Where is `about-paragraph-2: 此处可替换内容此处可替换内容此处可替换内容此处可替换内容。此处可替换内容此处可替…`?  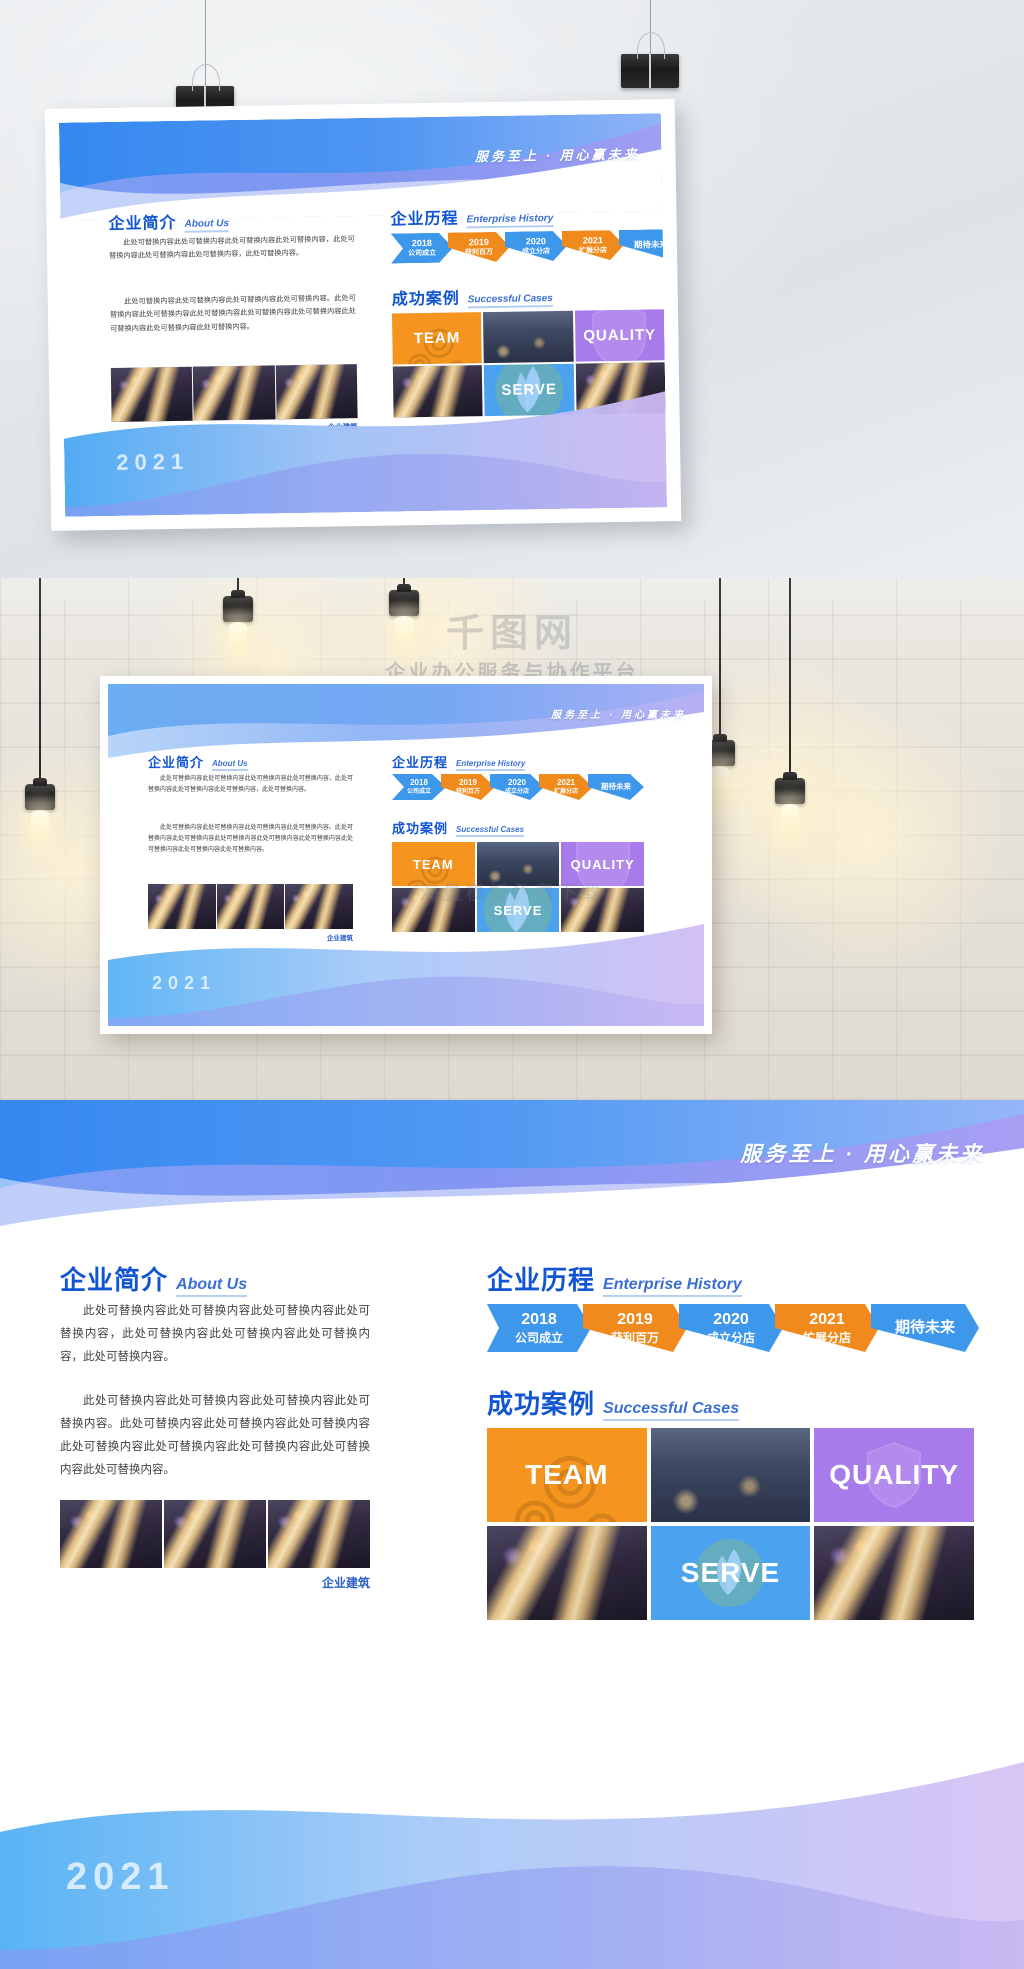 about-paragraph-2: 此处可替换内容此处可替换内容此处可替换内容此处可替换内容。此处可替换内容此处可替… is located at coordinates (215, 1435).